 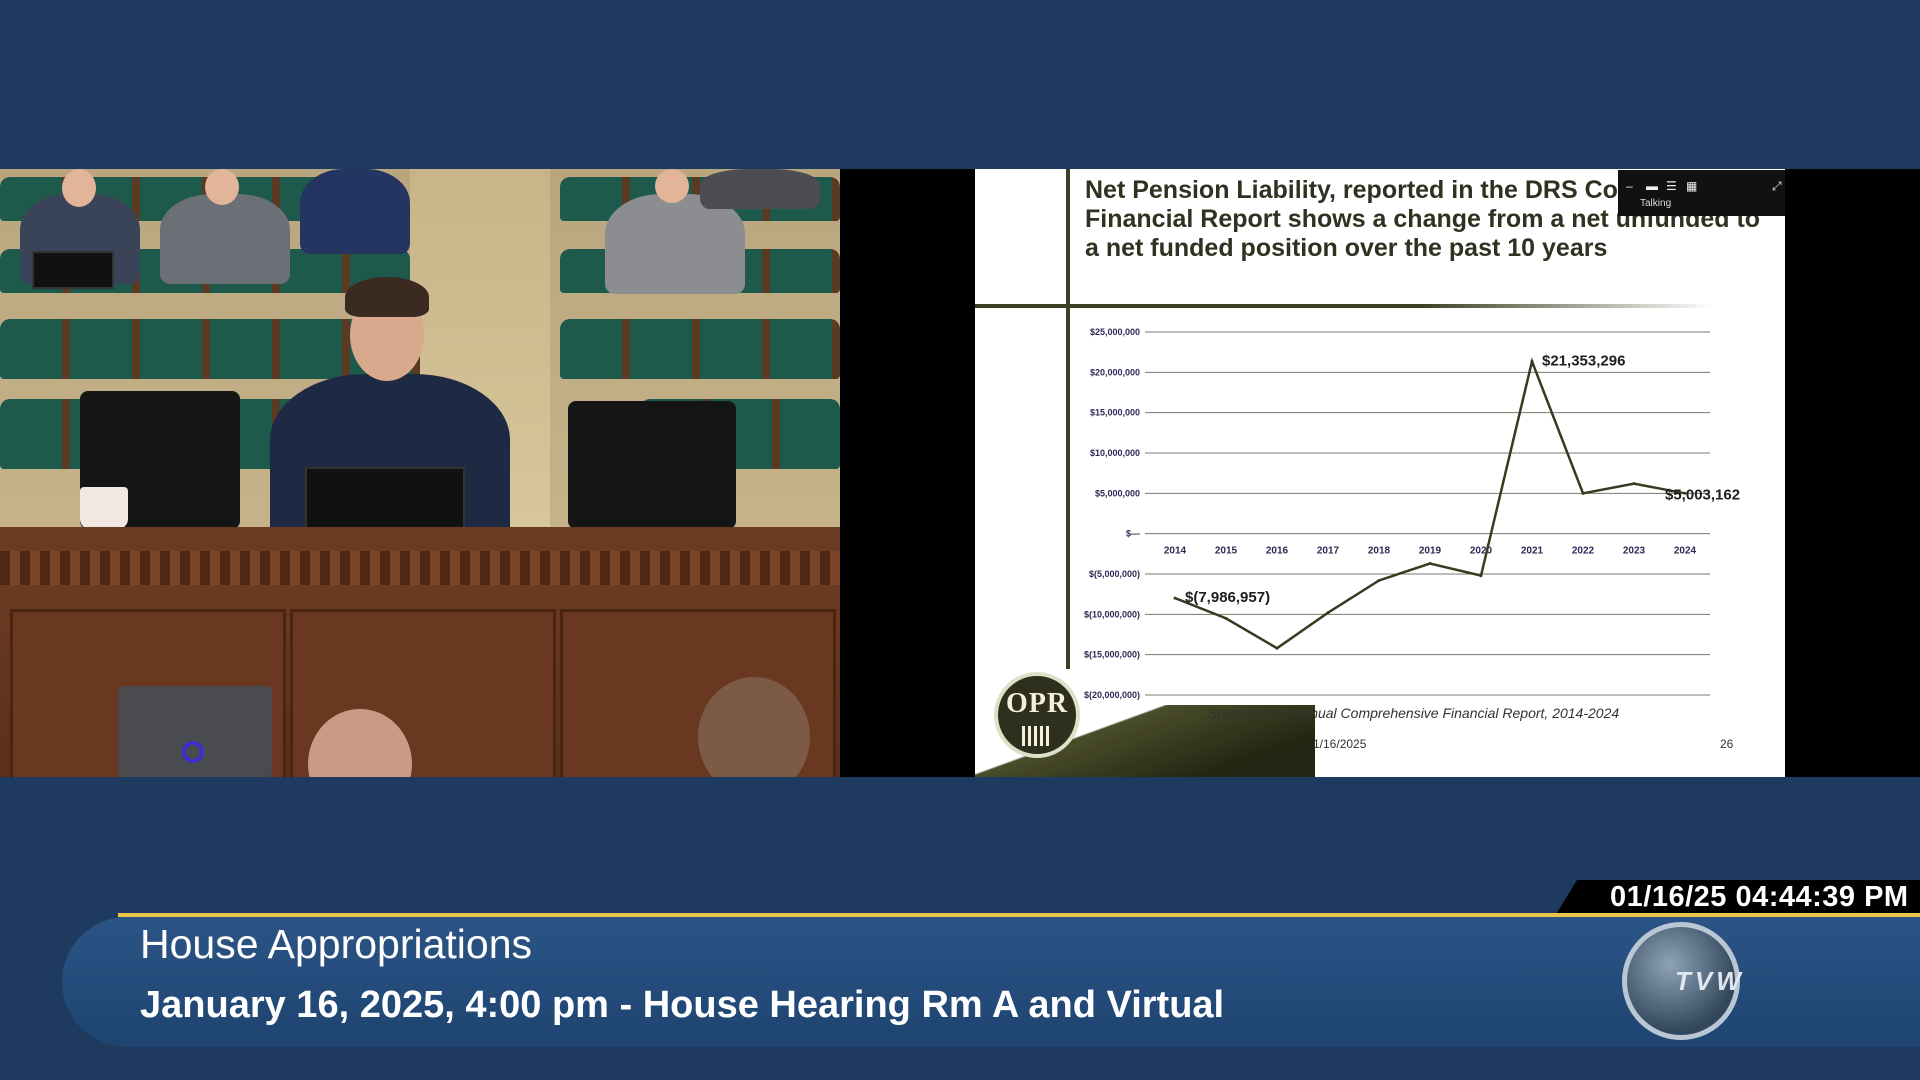 What do you see at coordinates (1114, 574) in the screenshot?
I see `y-tick-label: $(5,000,000)` at bounding box center [1114, 574].